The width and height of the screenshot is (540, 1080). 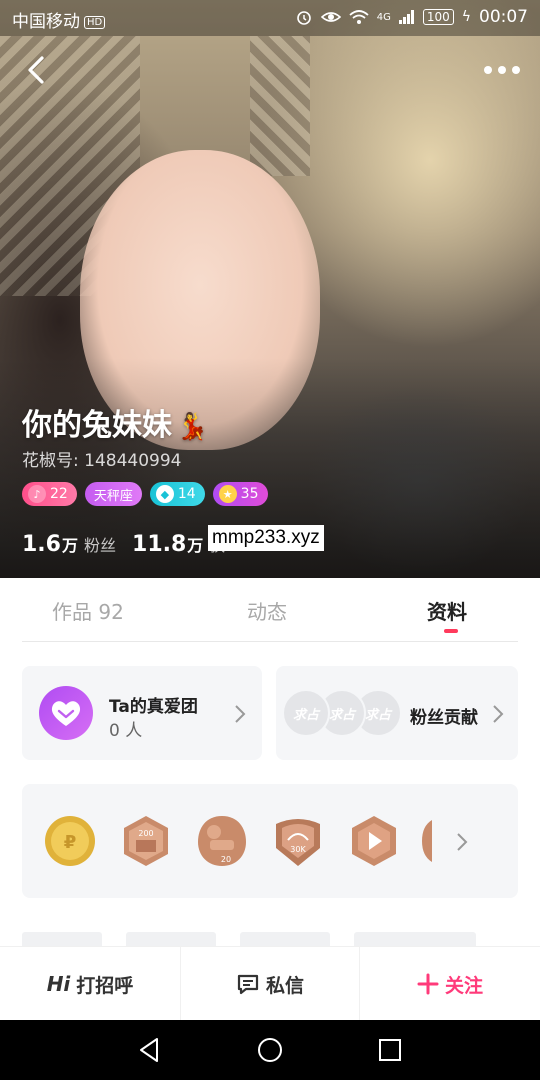 I want to click on active-tab-indicator, so click(x=451, y=631).